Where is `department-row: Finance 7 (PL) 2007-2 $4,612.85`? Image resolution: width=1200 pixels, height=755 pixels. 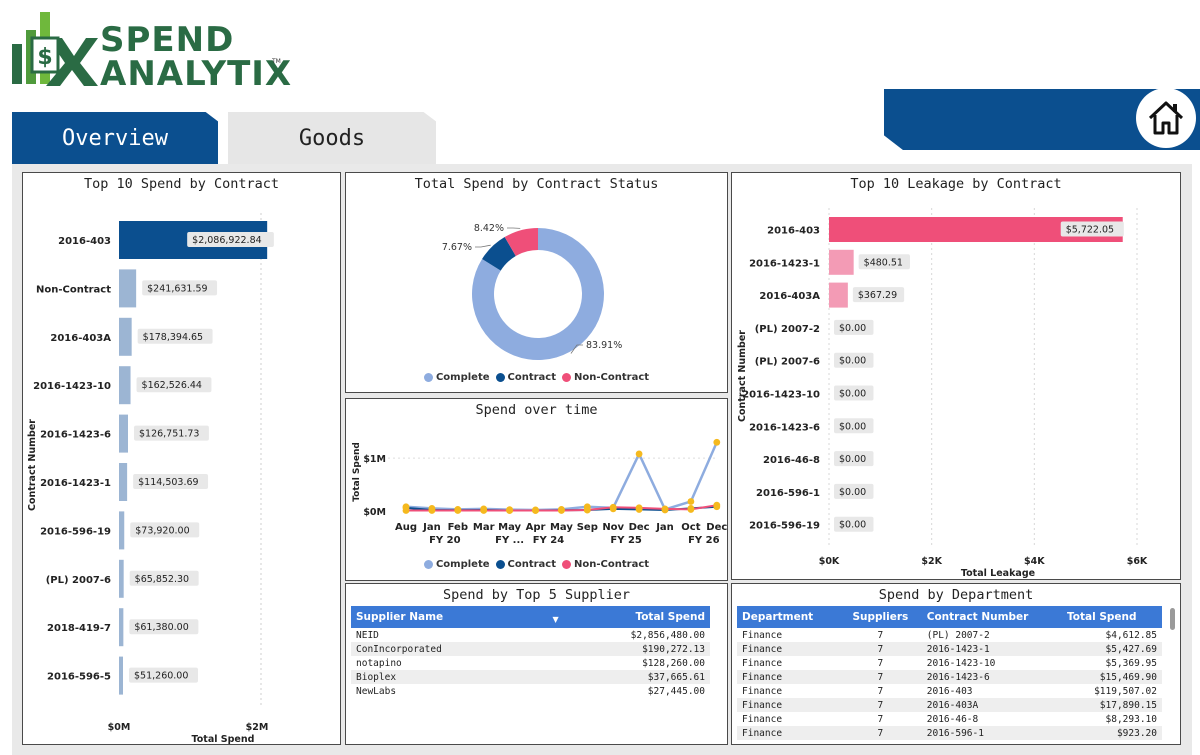 department-row: Finance 7 (PL) 2007-2 $4,612.85 is located at coordinates (949, 635).